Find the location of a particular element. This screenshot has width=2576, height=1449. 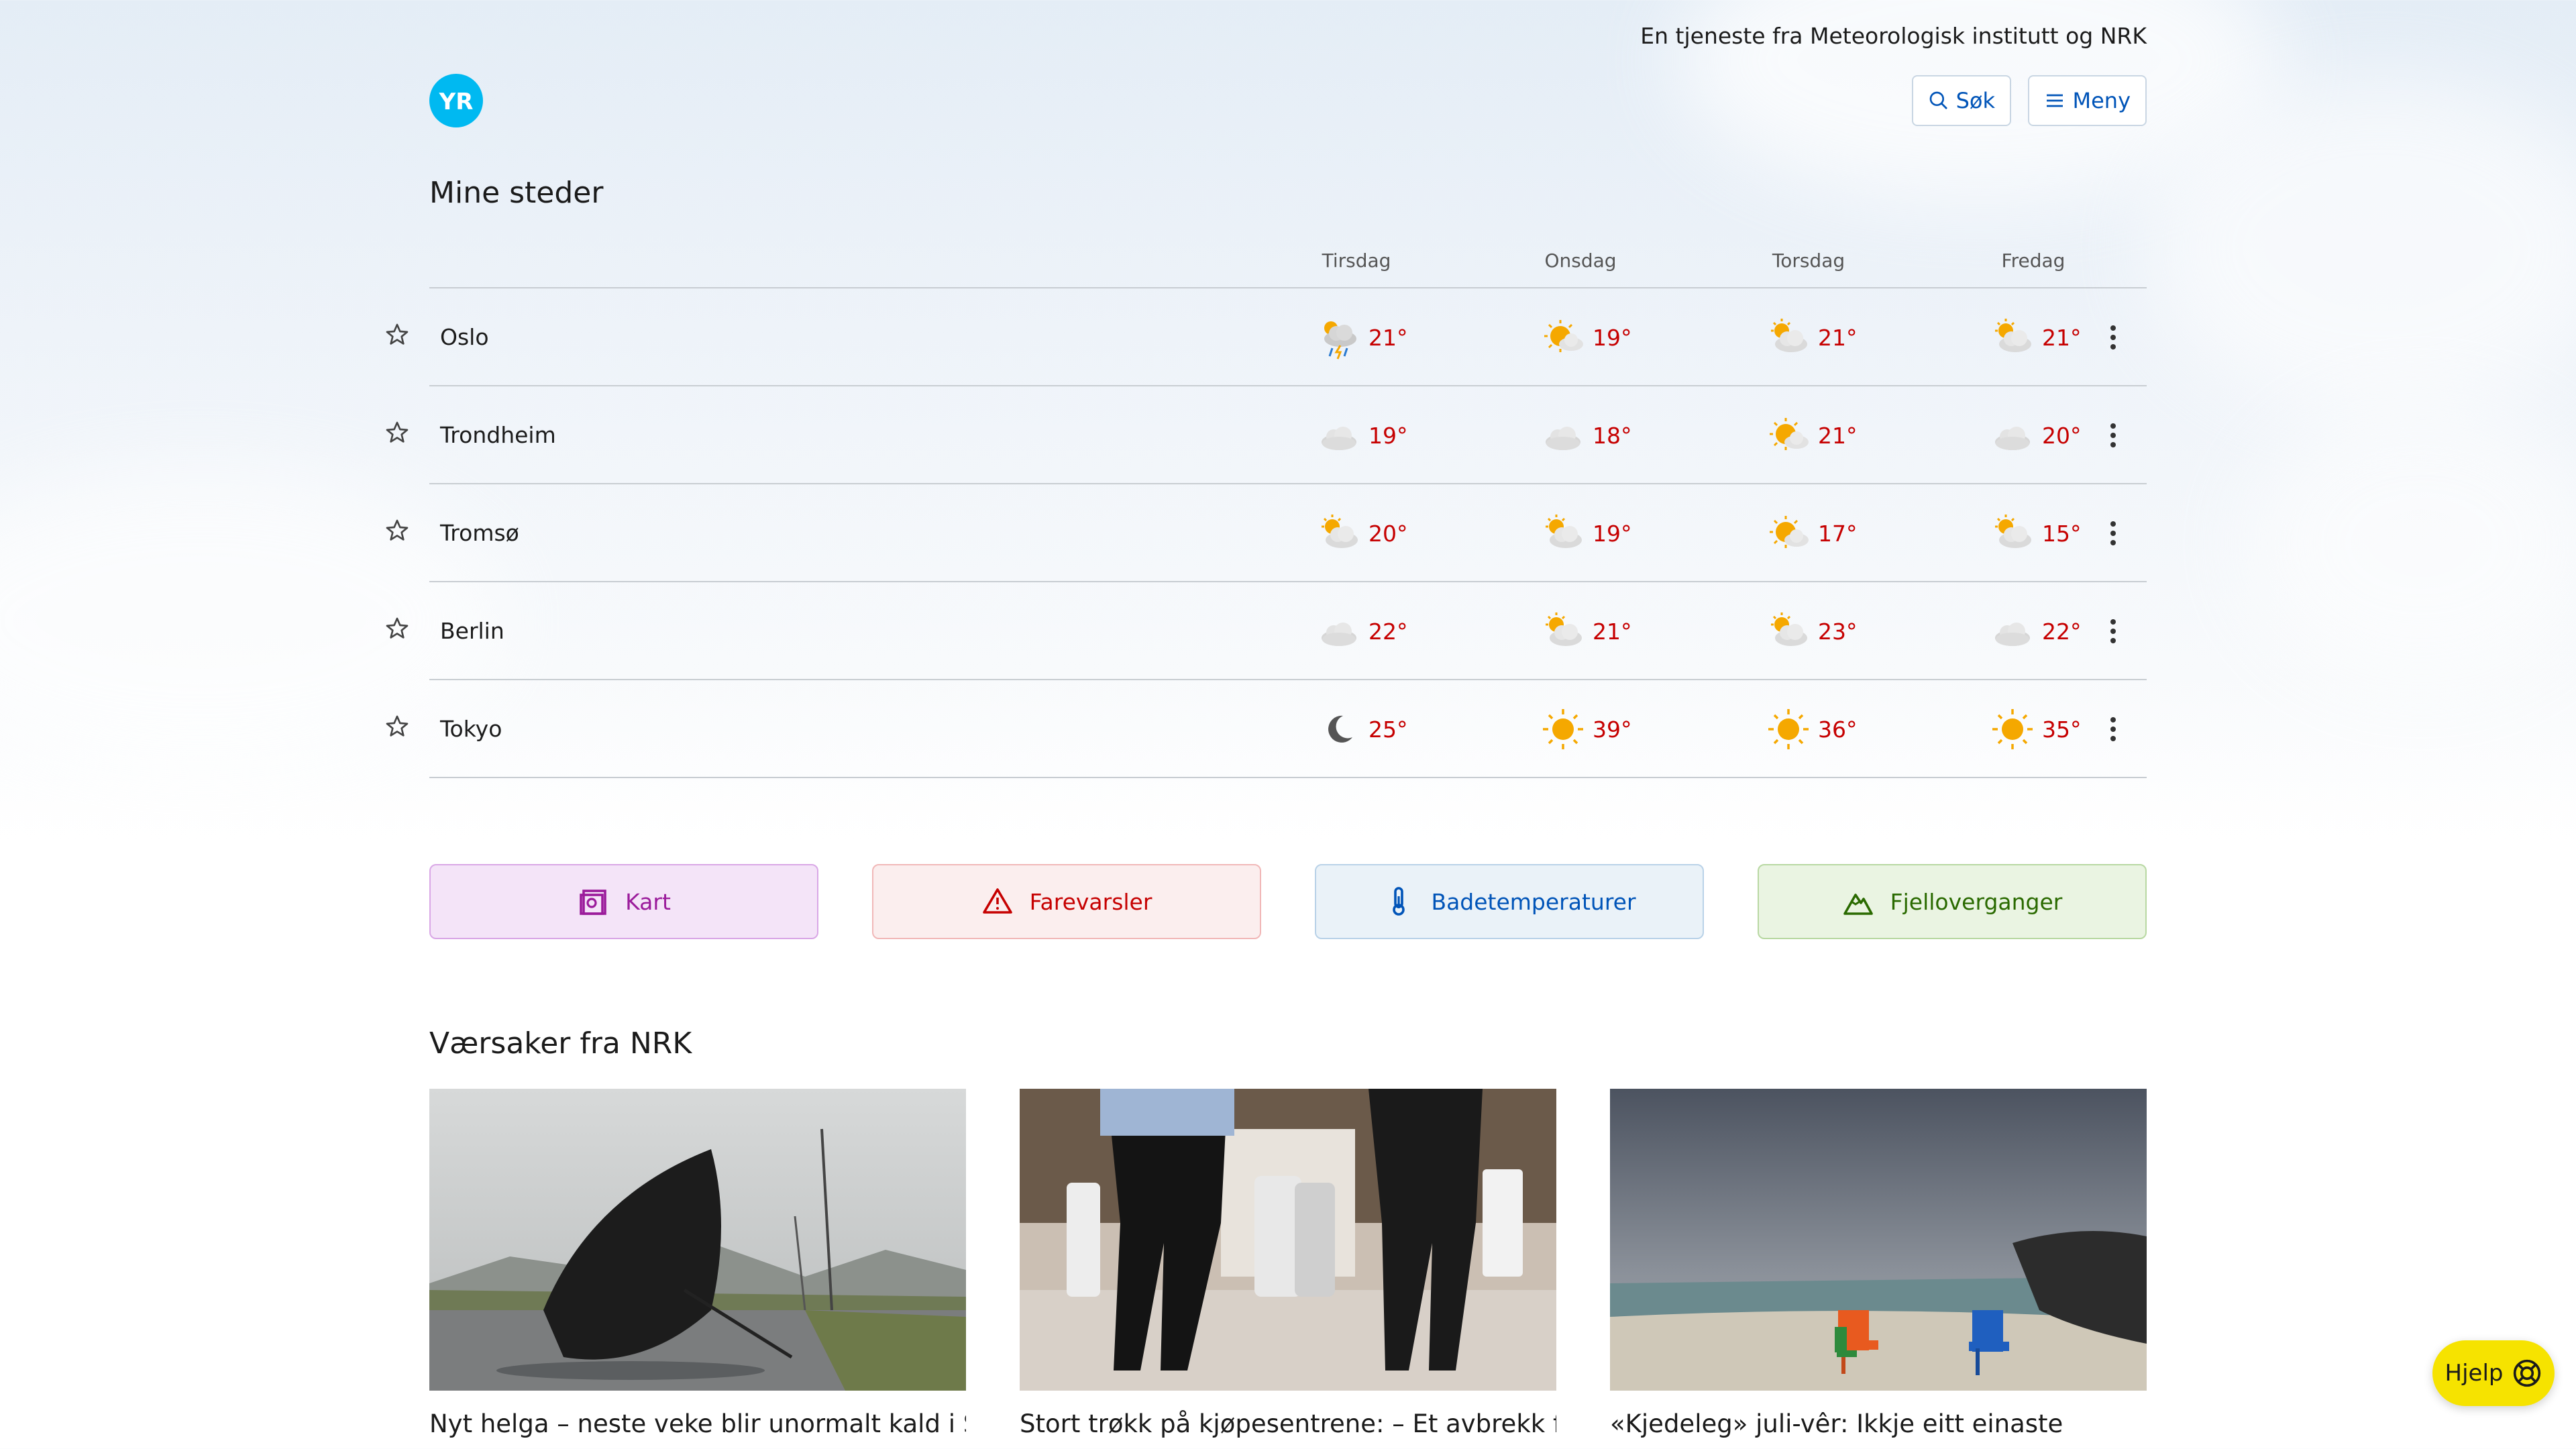

day-header: Fredag is located at coordinates (2033, 261).